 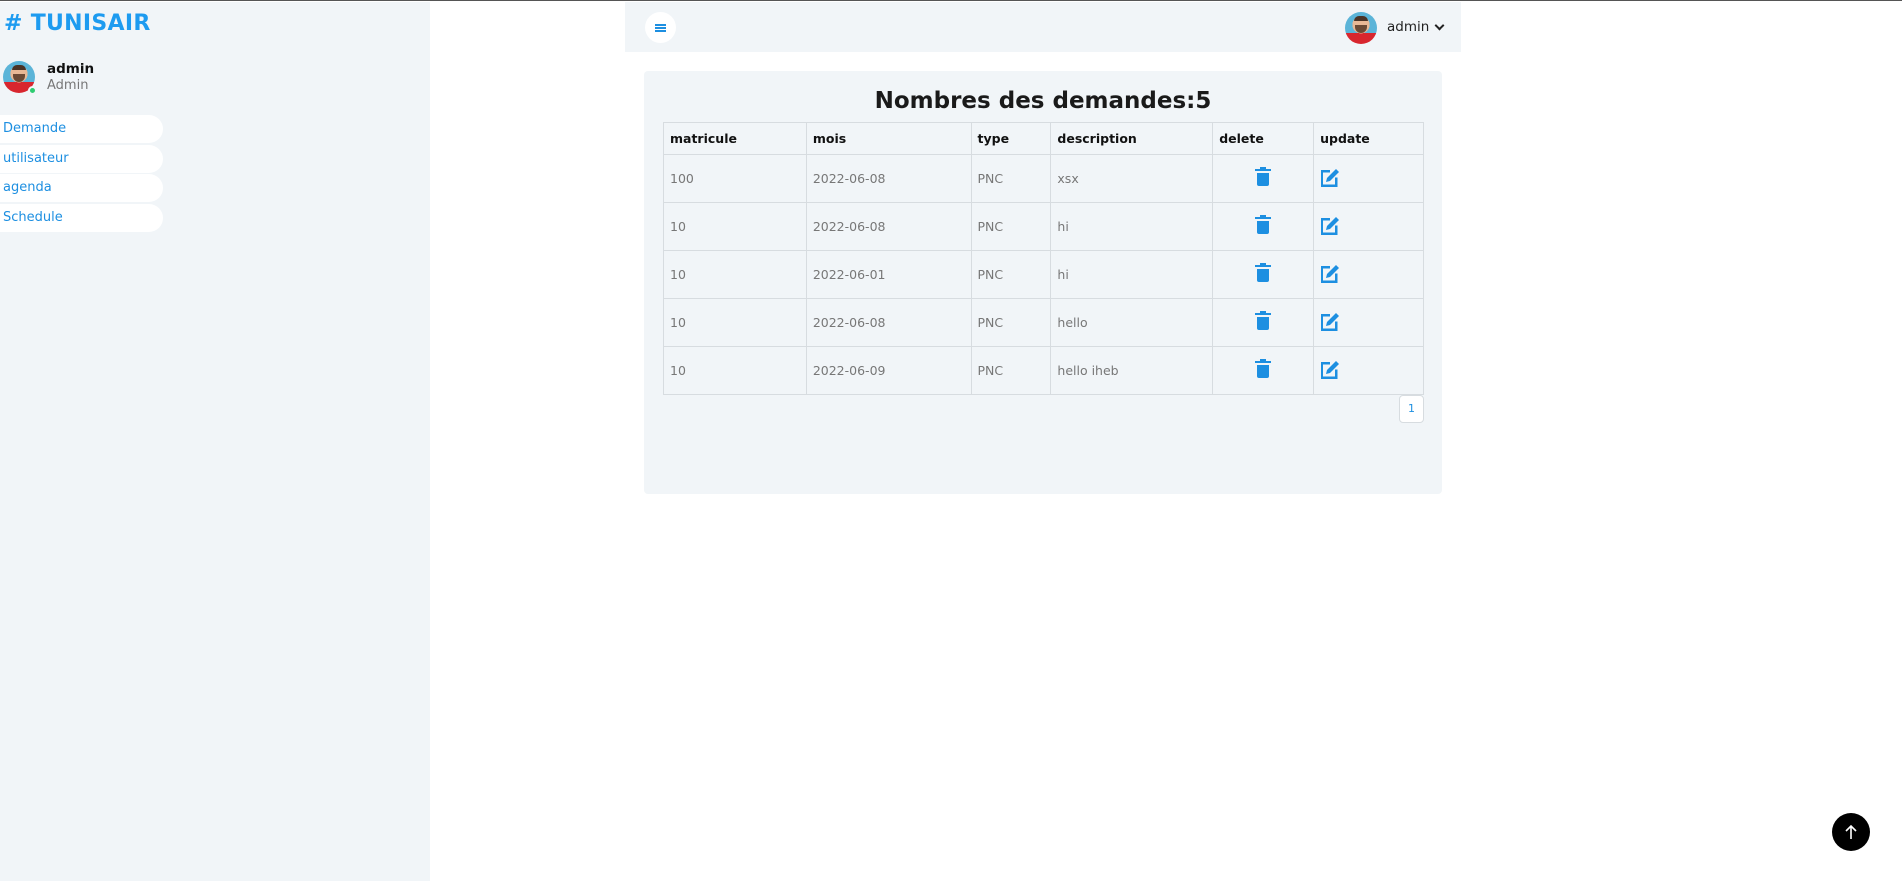 I want to click on sidebar-item-agenda: agenda, so click(x=81, y=188).